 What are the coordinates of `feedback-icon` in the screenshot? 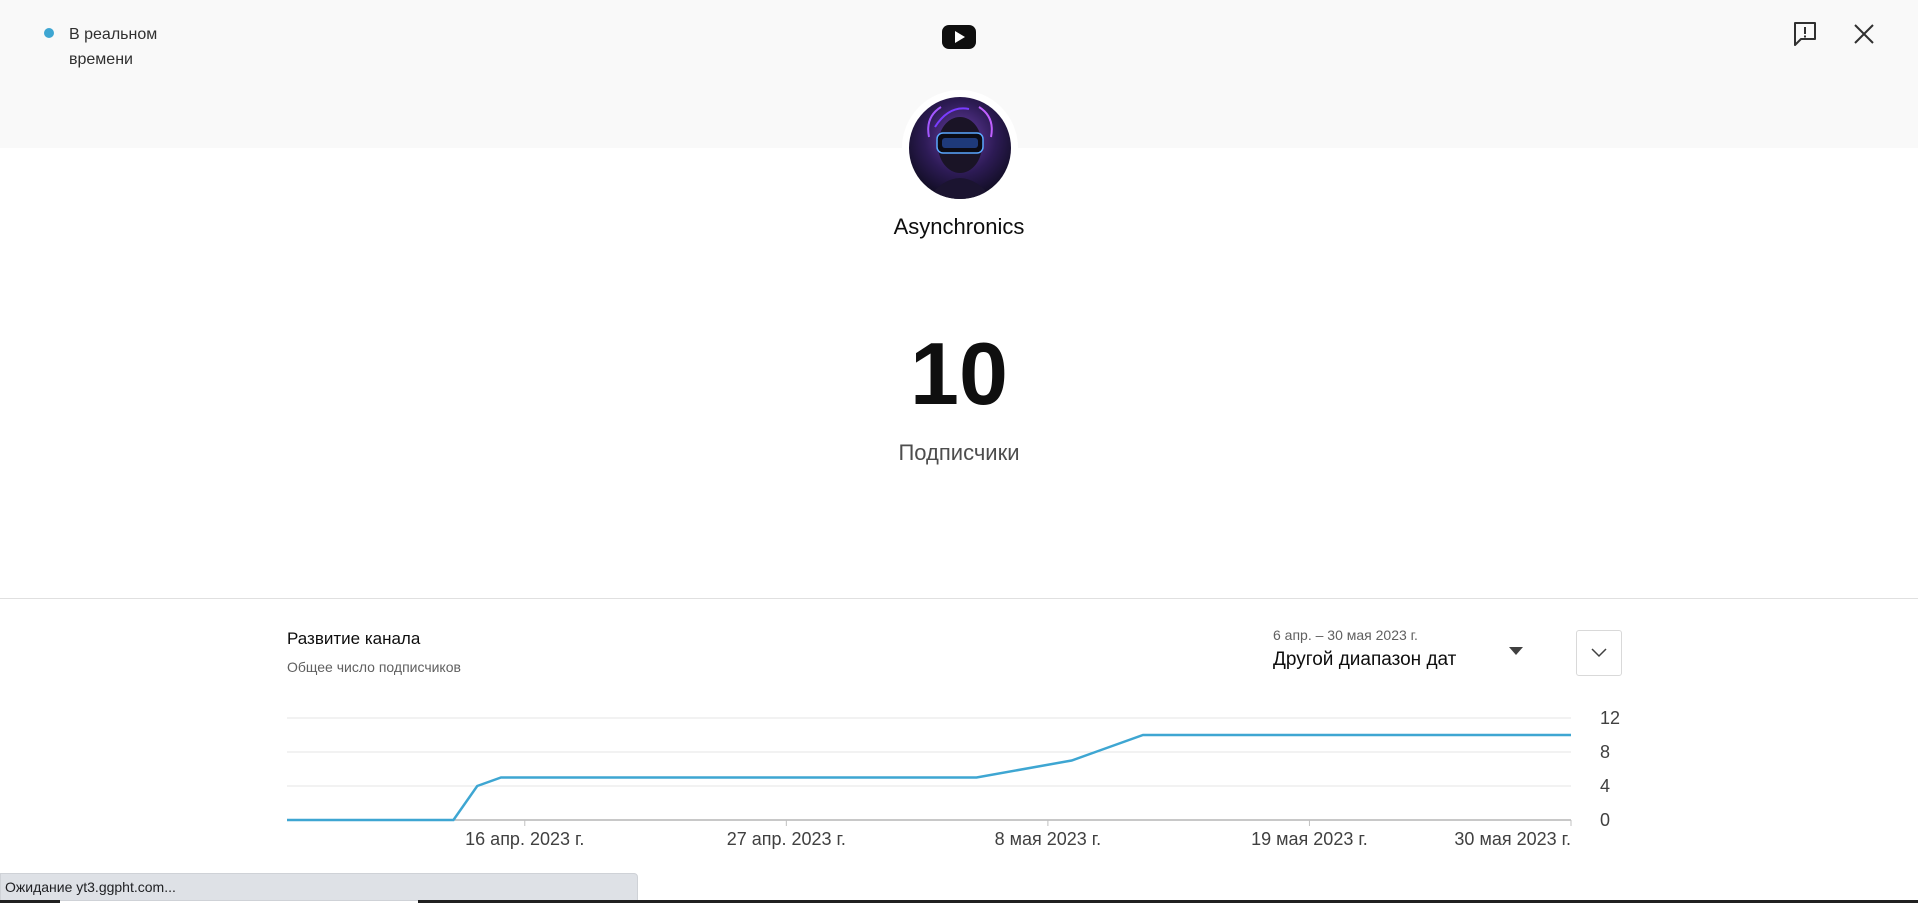 It's located at (1805, 34).